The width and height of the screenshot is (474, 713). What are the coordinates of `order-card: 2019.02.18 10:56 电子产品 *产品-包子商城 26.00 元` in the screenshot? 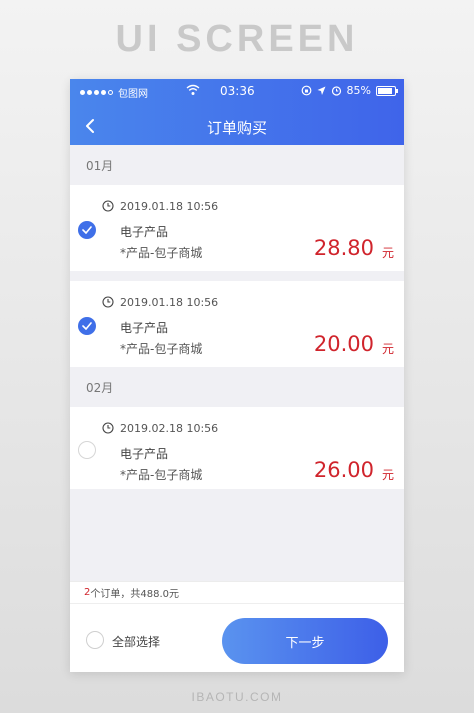 It's located at (237, 448).